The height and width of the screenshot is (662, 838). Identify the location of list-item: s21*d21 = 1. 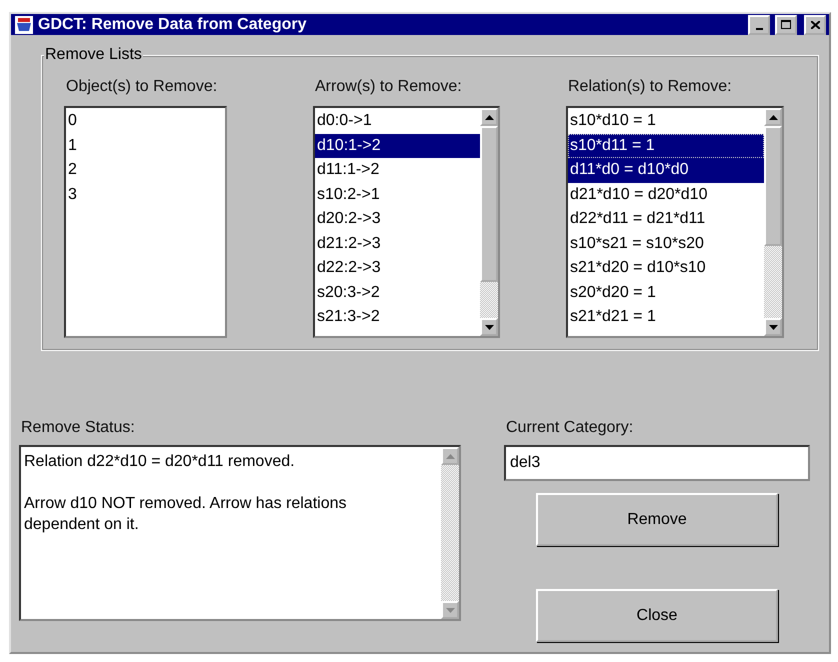
(666, 317).